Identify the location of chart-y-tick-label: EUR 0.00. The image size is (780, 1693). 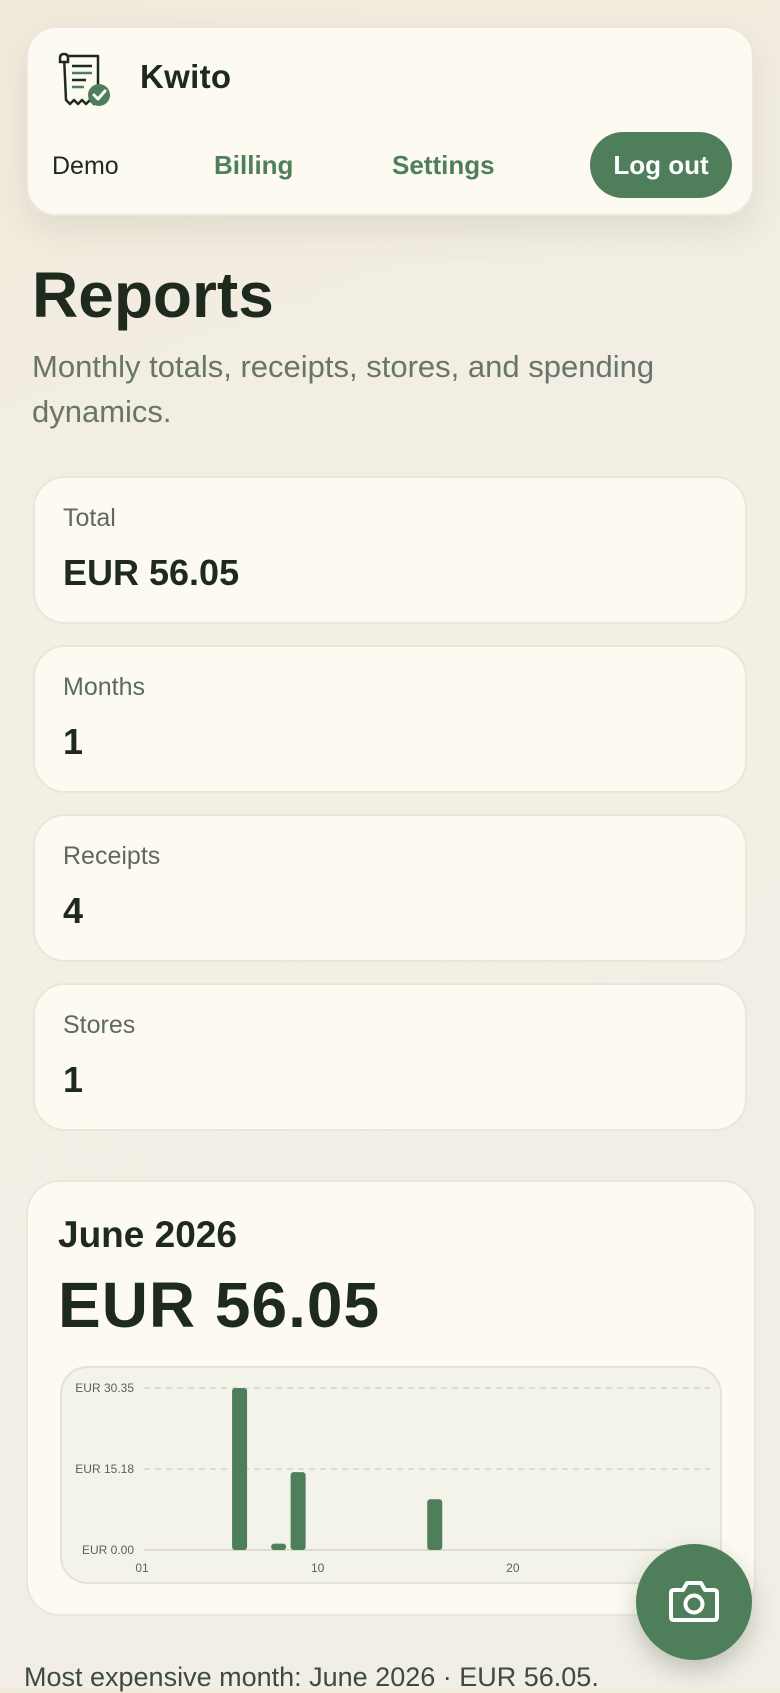
(108, 1550).